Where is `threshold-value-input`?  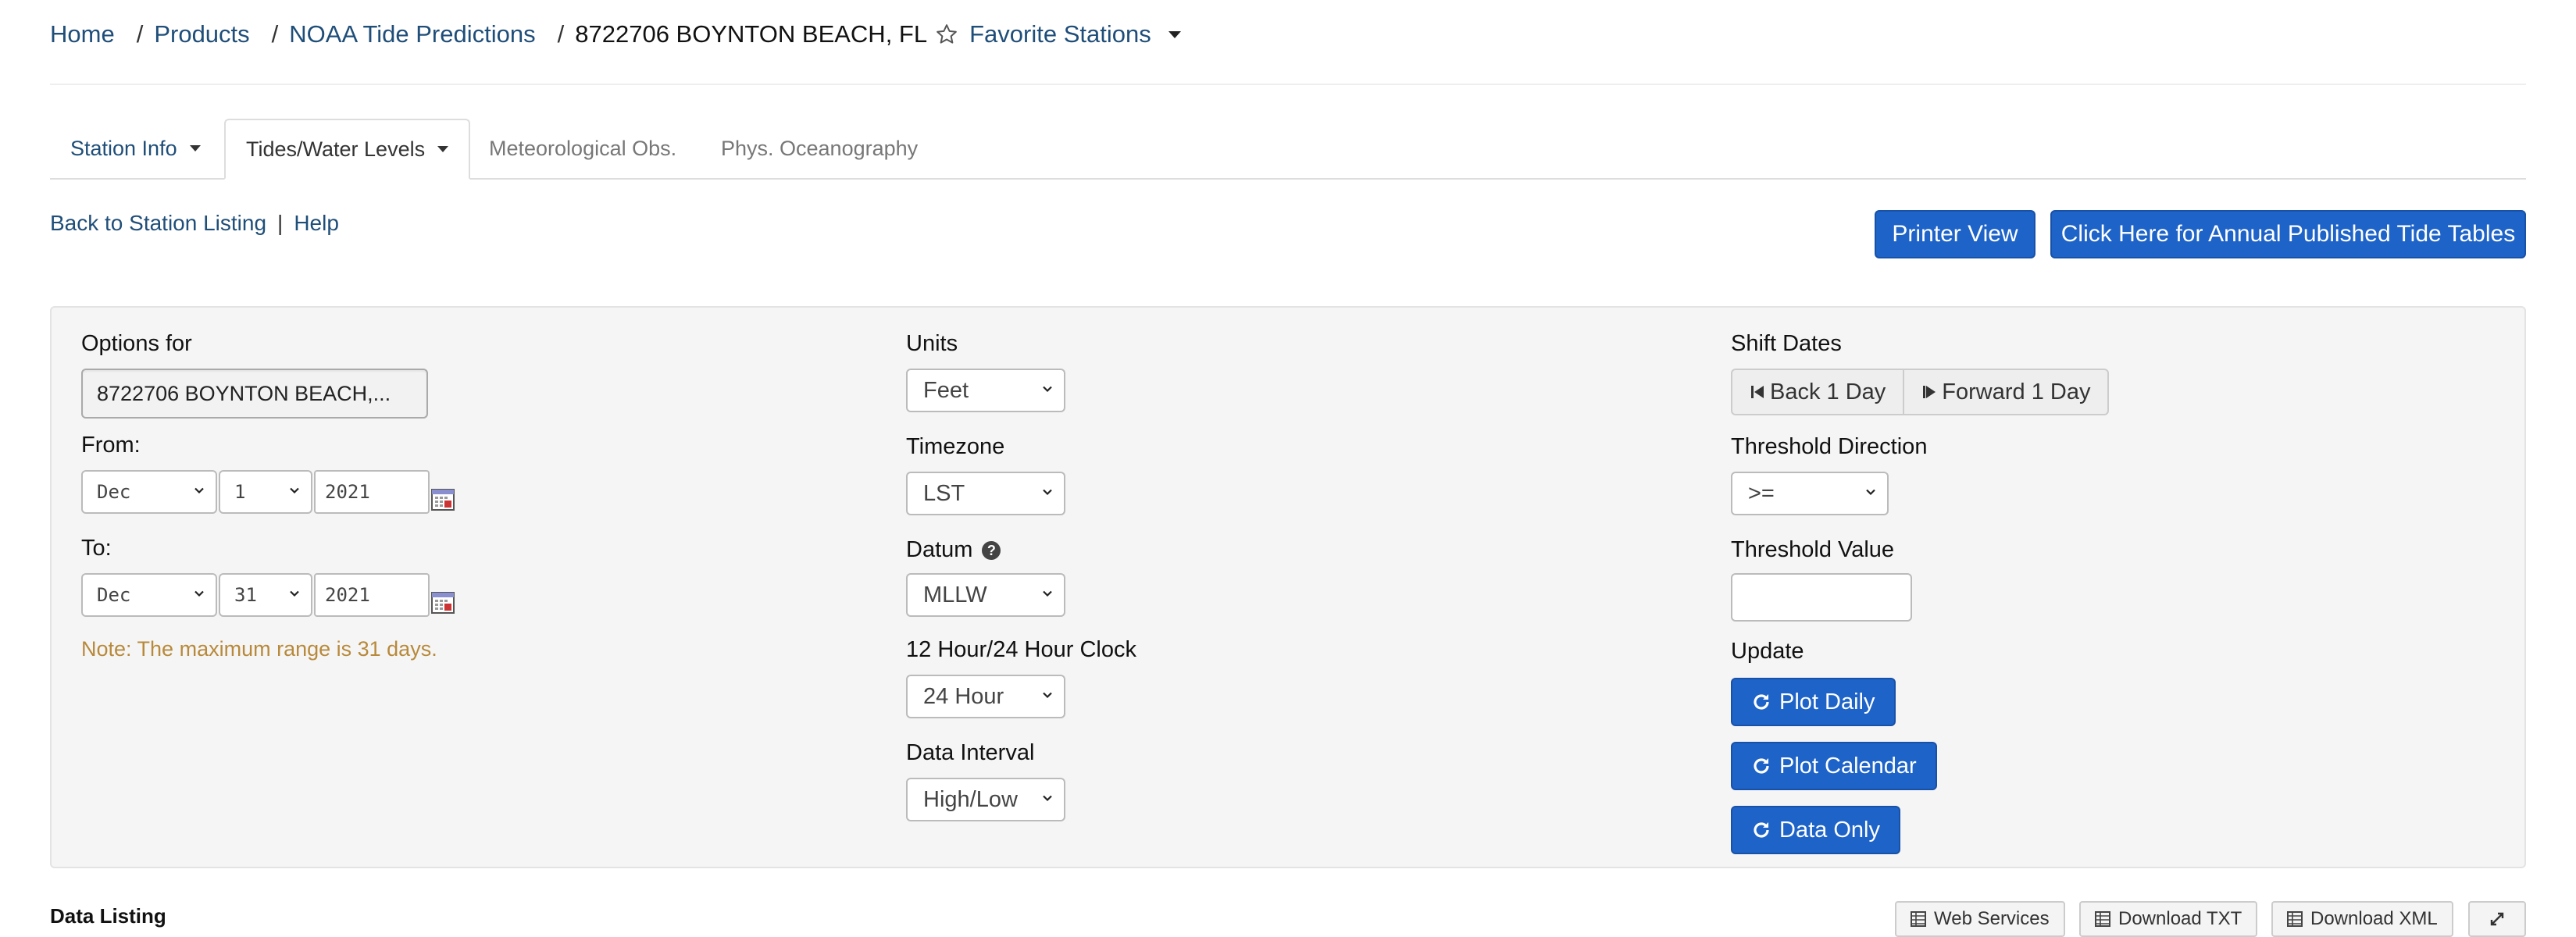
threshold-value-input is located at coordinates (1821, 597).